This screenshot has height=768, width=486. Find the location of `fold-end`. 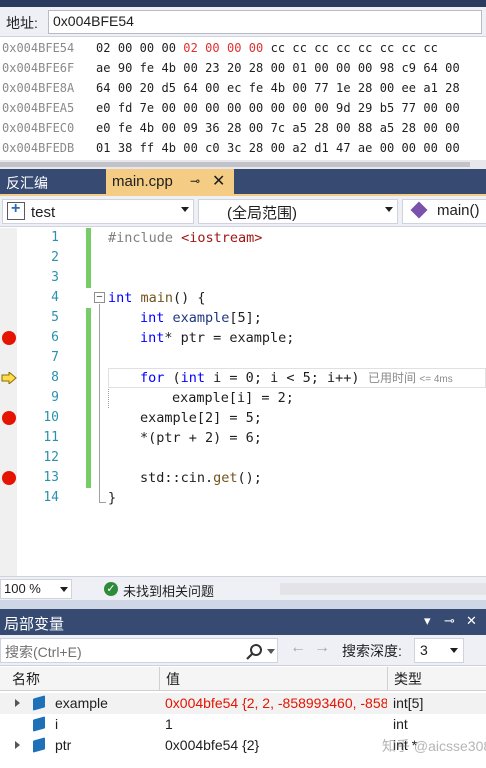

fold-end is located at coordinates (102, 502).